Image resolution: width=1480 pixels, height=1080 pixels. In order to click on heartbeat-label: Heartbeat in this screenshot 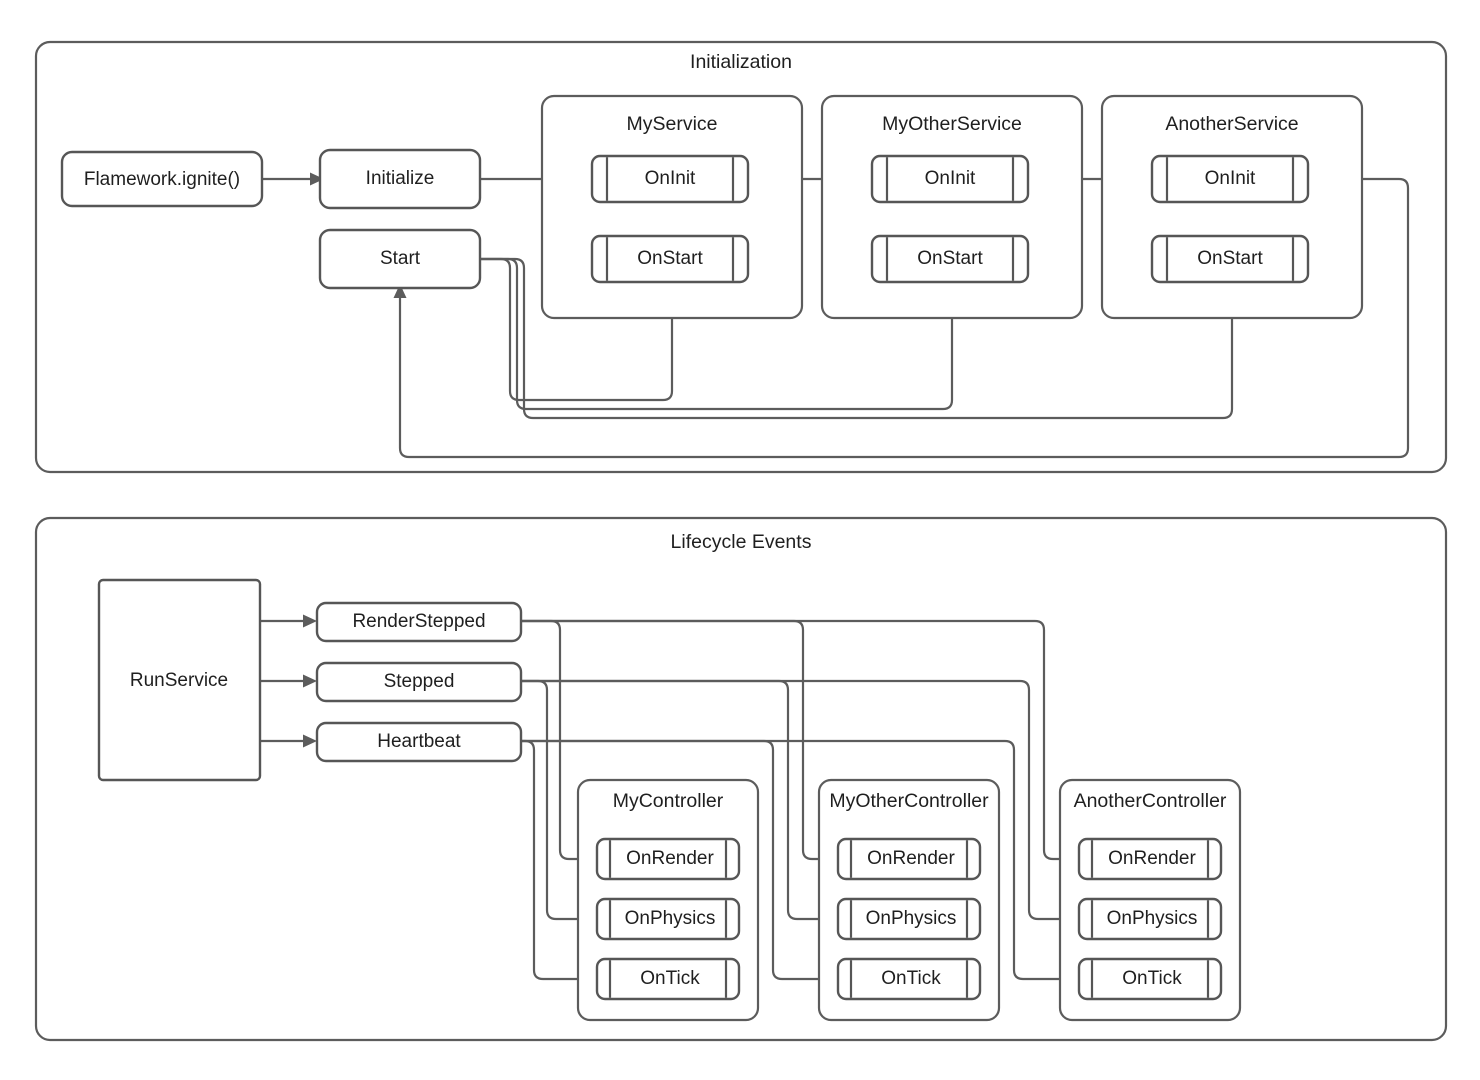, I will do `click(419, 741)`.